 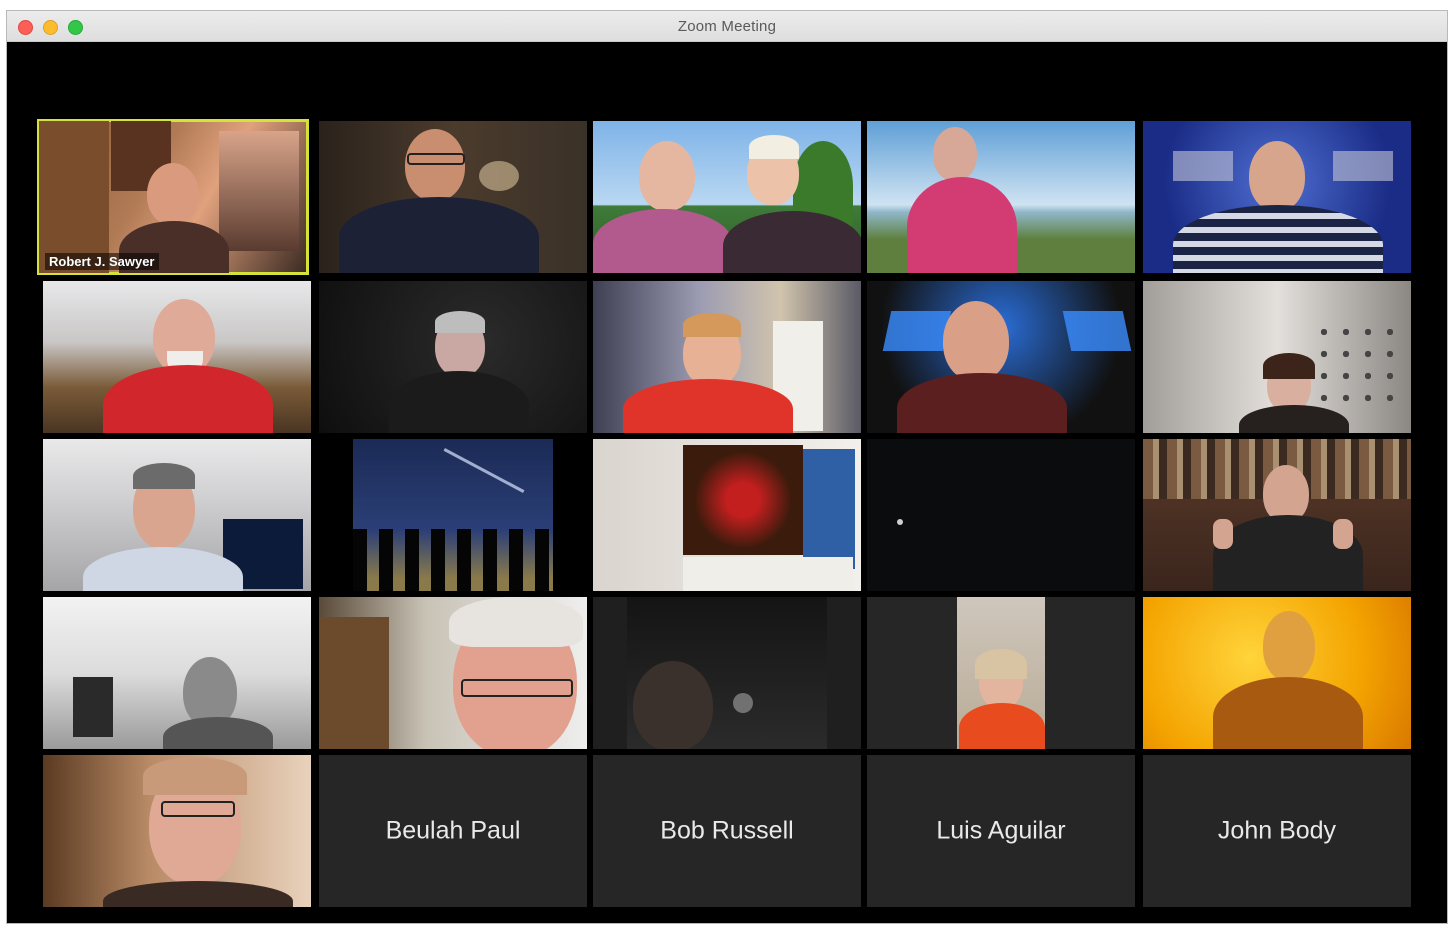 I want to click on participant-face, so click(x=173, y=194).